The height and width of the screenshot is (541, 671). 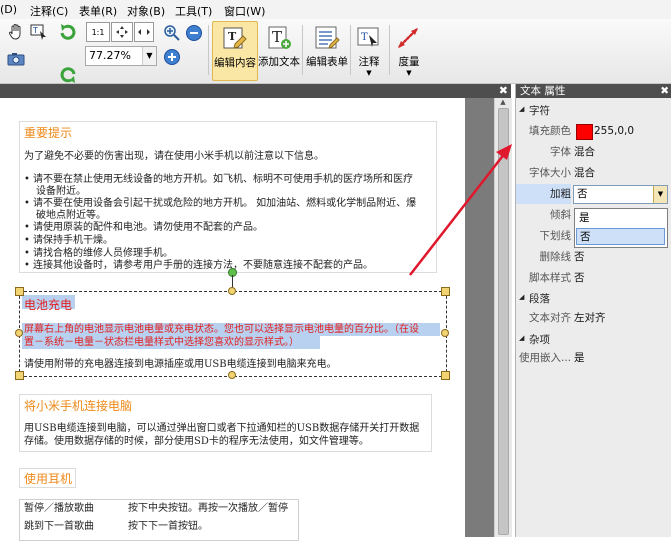 What do you see at coordinates (73, 240) in the screenshot?
I see `notice-bullet: 请保持手机干燥。` at bounding box center [73, 240].